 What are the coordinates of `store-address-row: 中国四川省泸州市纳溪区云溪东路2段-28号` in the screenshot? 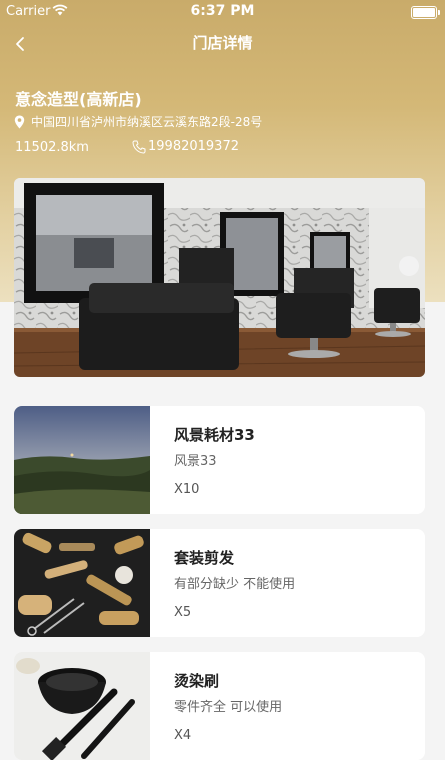 It's located at (138, 121).